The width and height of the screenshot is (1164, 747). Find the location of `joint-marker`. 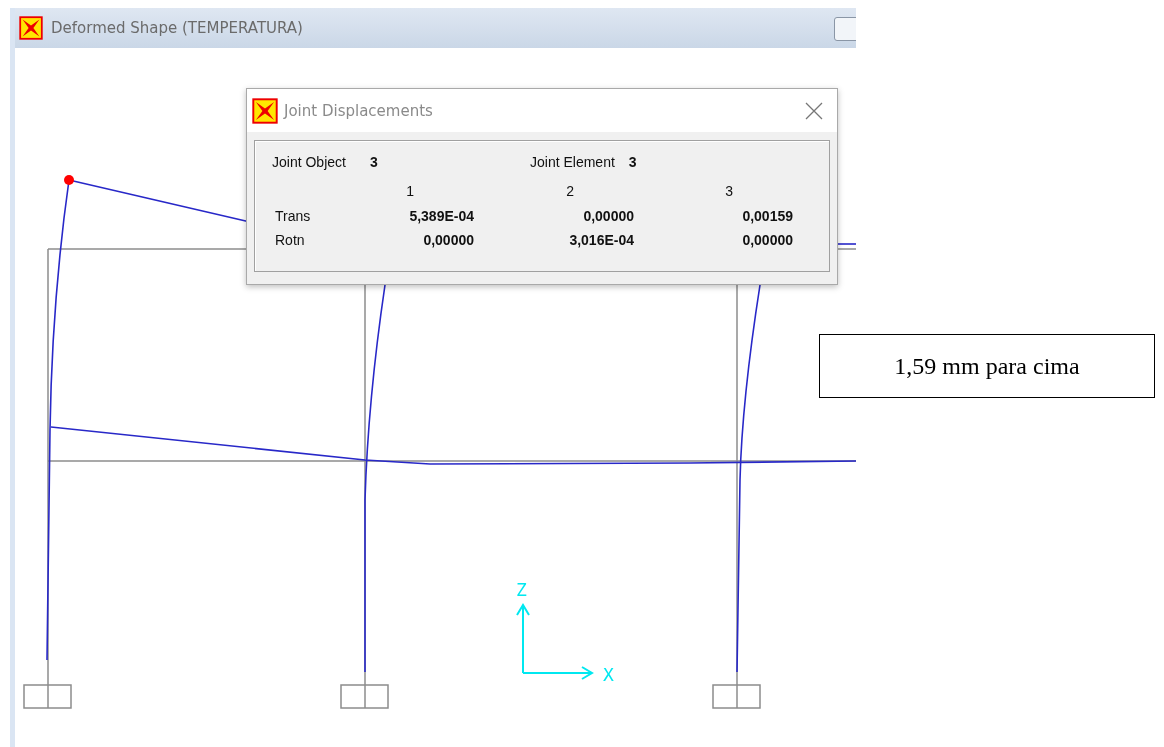

joint-marker is located at coordinates (69, 180).